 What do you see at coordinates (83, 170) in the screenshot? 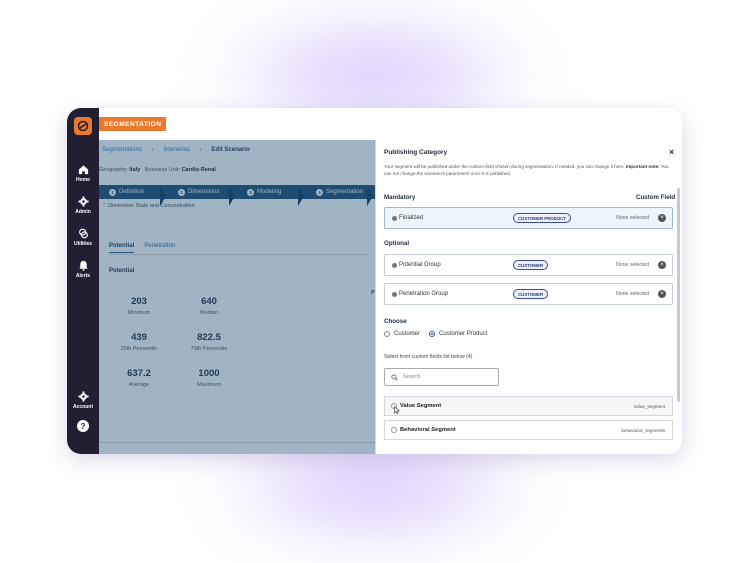
I see `home-icon` at bounding box center [83, 170].